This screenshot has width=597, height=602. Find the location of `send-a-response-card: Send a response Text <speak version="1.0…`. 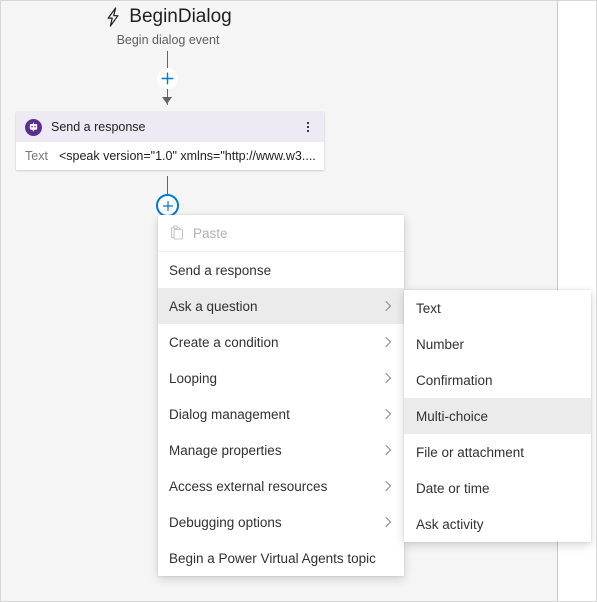

send-a-response-card: Send a response Text <speak version="1.0… is located at coordinates (170, 141).